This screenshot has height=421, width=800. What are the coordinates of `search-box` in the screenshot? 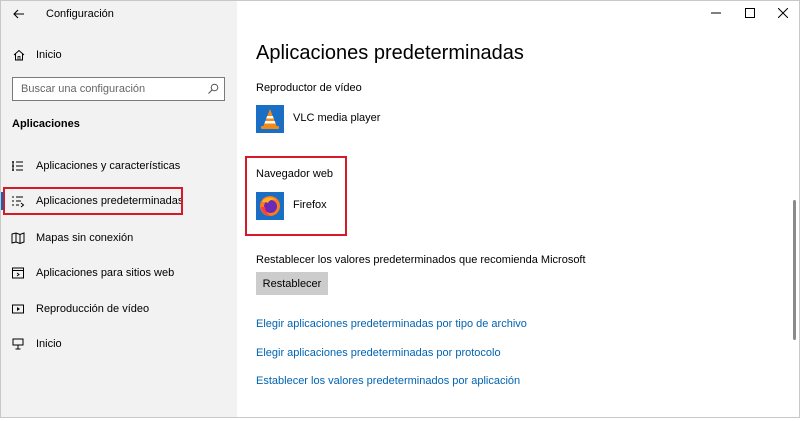 It's located at (118, 89).